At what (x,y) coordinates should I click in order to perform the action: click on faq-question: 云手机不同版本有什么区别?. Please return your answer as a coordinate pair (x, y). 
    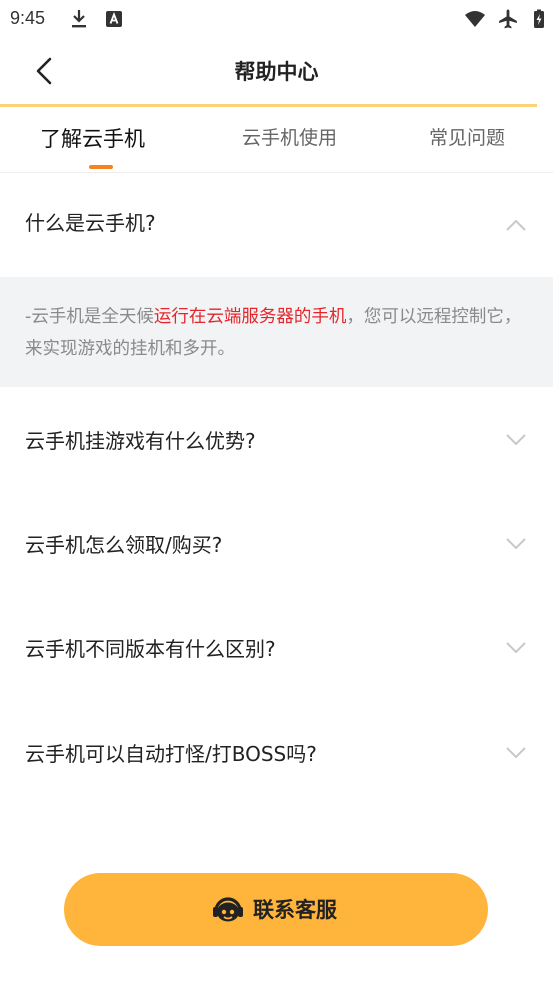
    Looking at the image, I should click on (150, 649).